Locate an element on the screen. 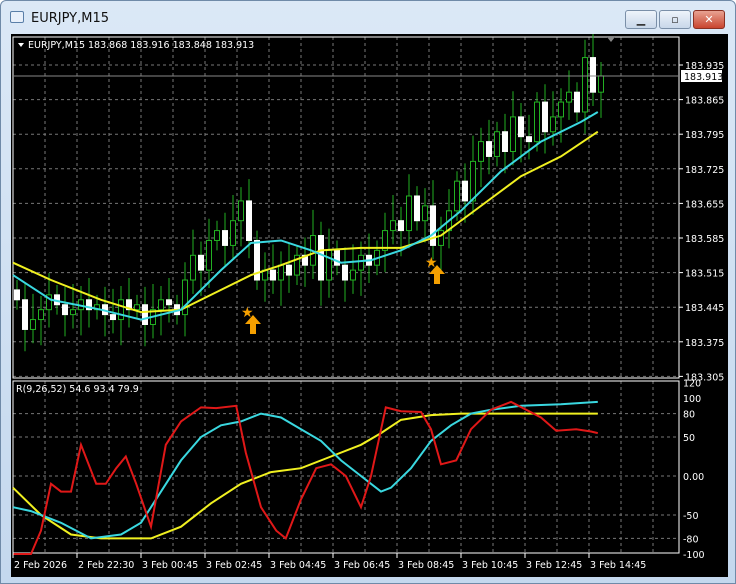  minimize-button: ▁ is located at coordinates (641, 19).